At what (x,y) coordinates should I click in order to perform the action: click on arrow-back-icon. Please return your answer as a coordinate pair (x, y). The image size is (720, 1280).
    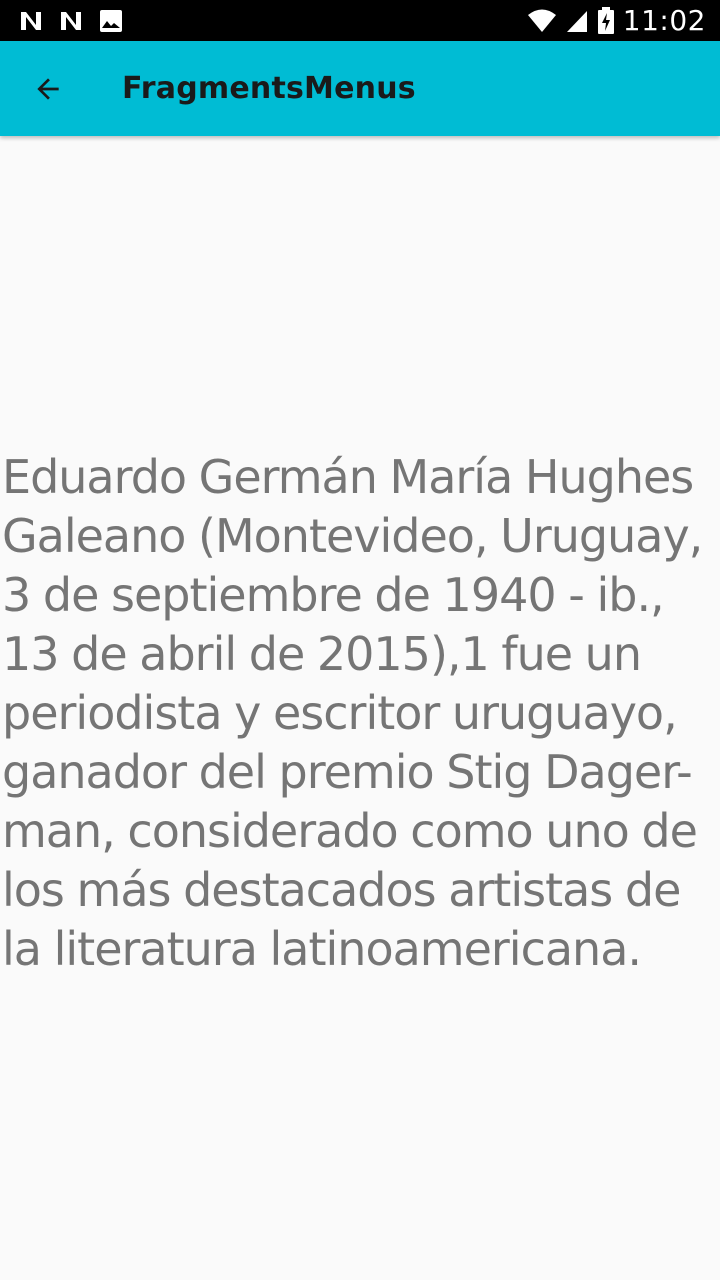
    Looking at the image, I should click on (48, 89).